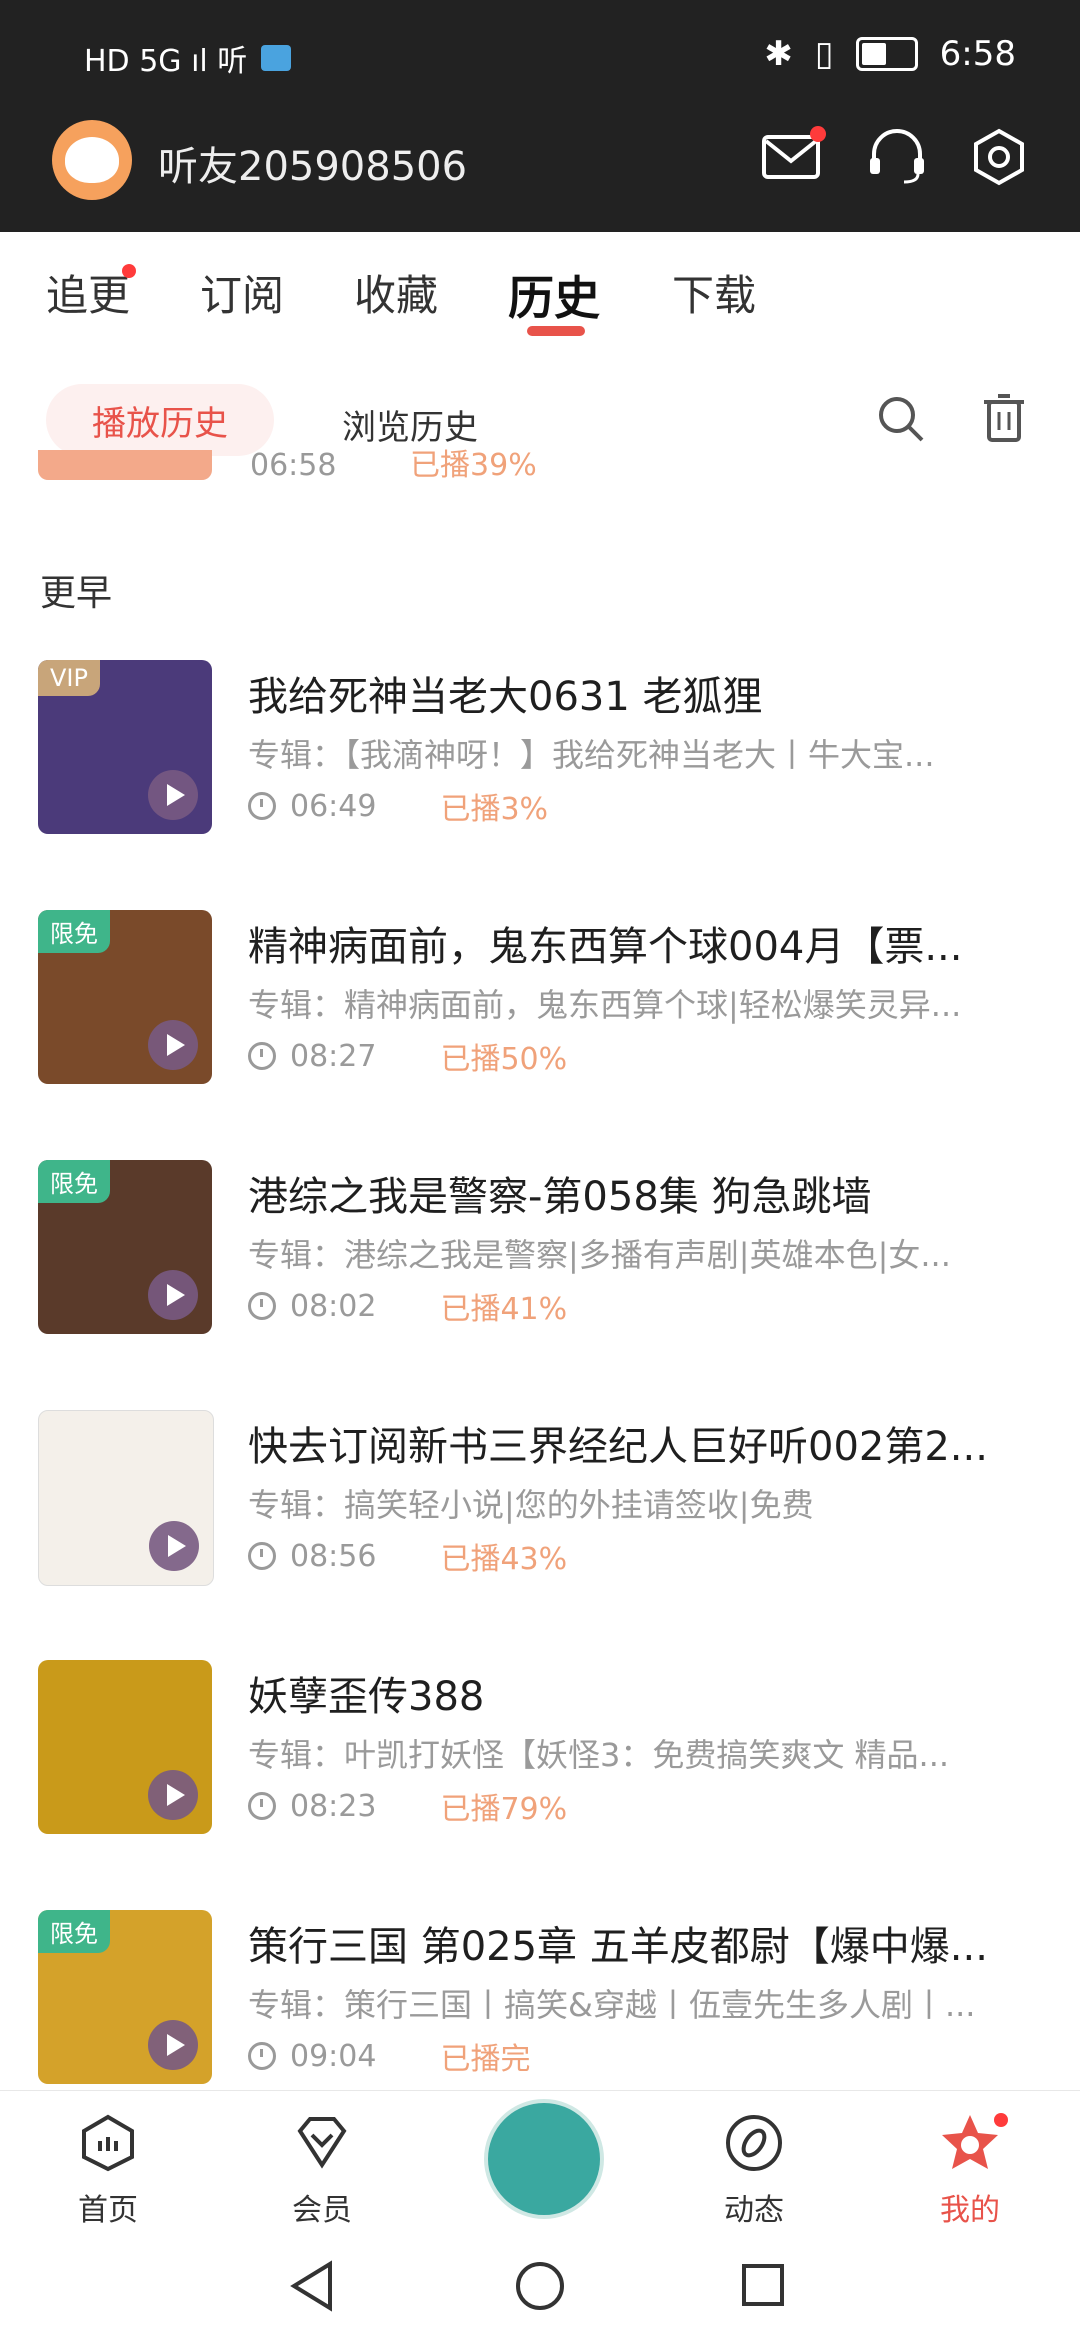  I want to click on clock-time: 6:58, so click(977, 54).